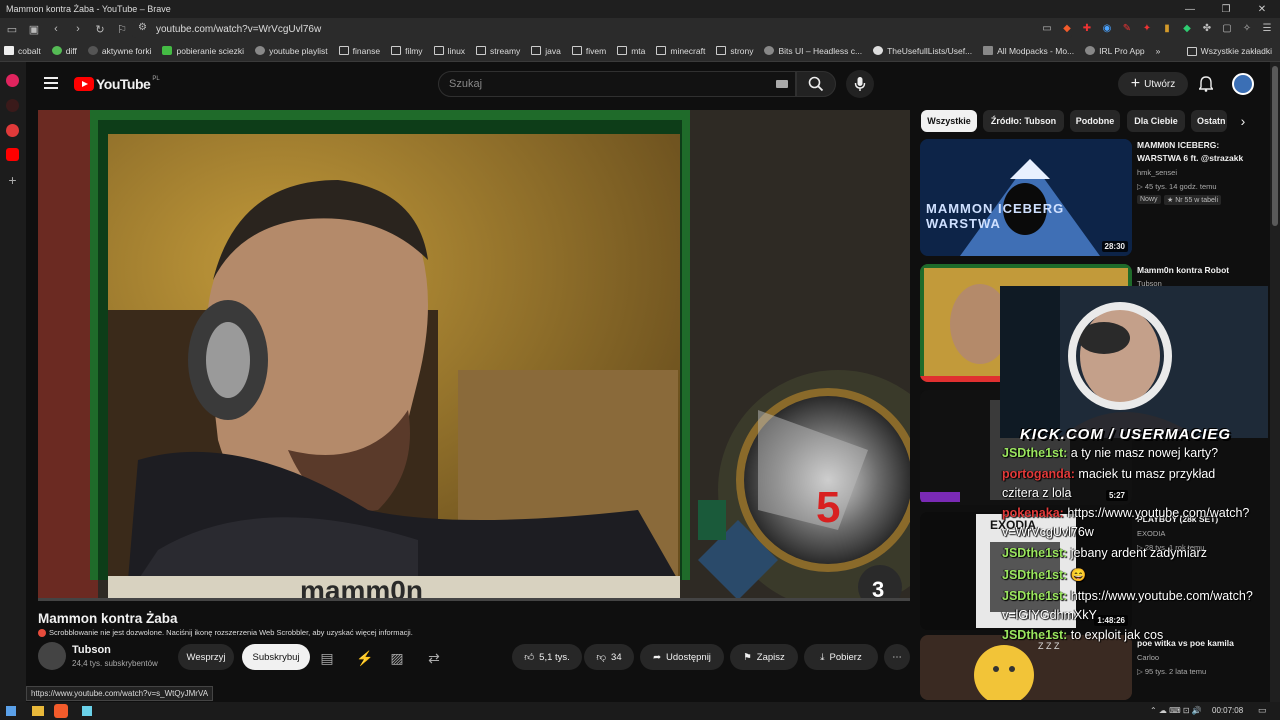 This screenshot has height=720, width=1280. I want to click on cast-icon: ▭, so click(1047, 28).